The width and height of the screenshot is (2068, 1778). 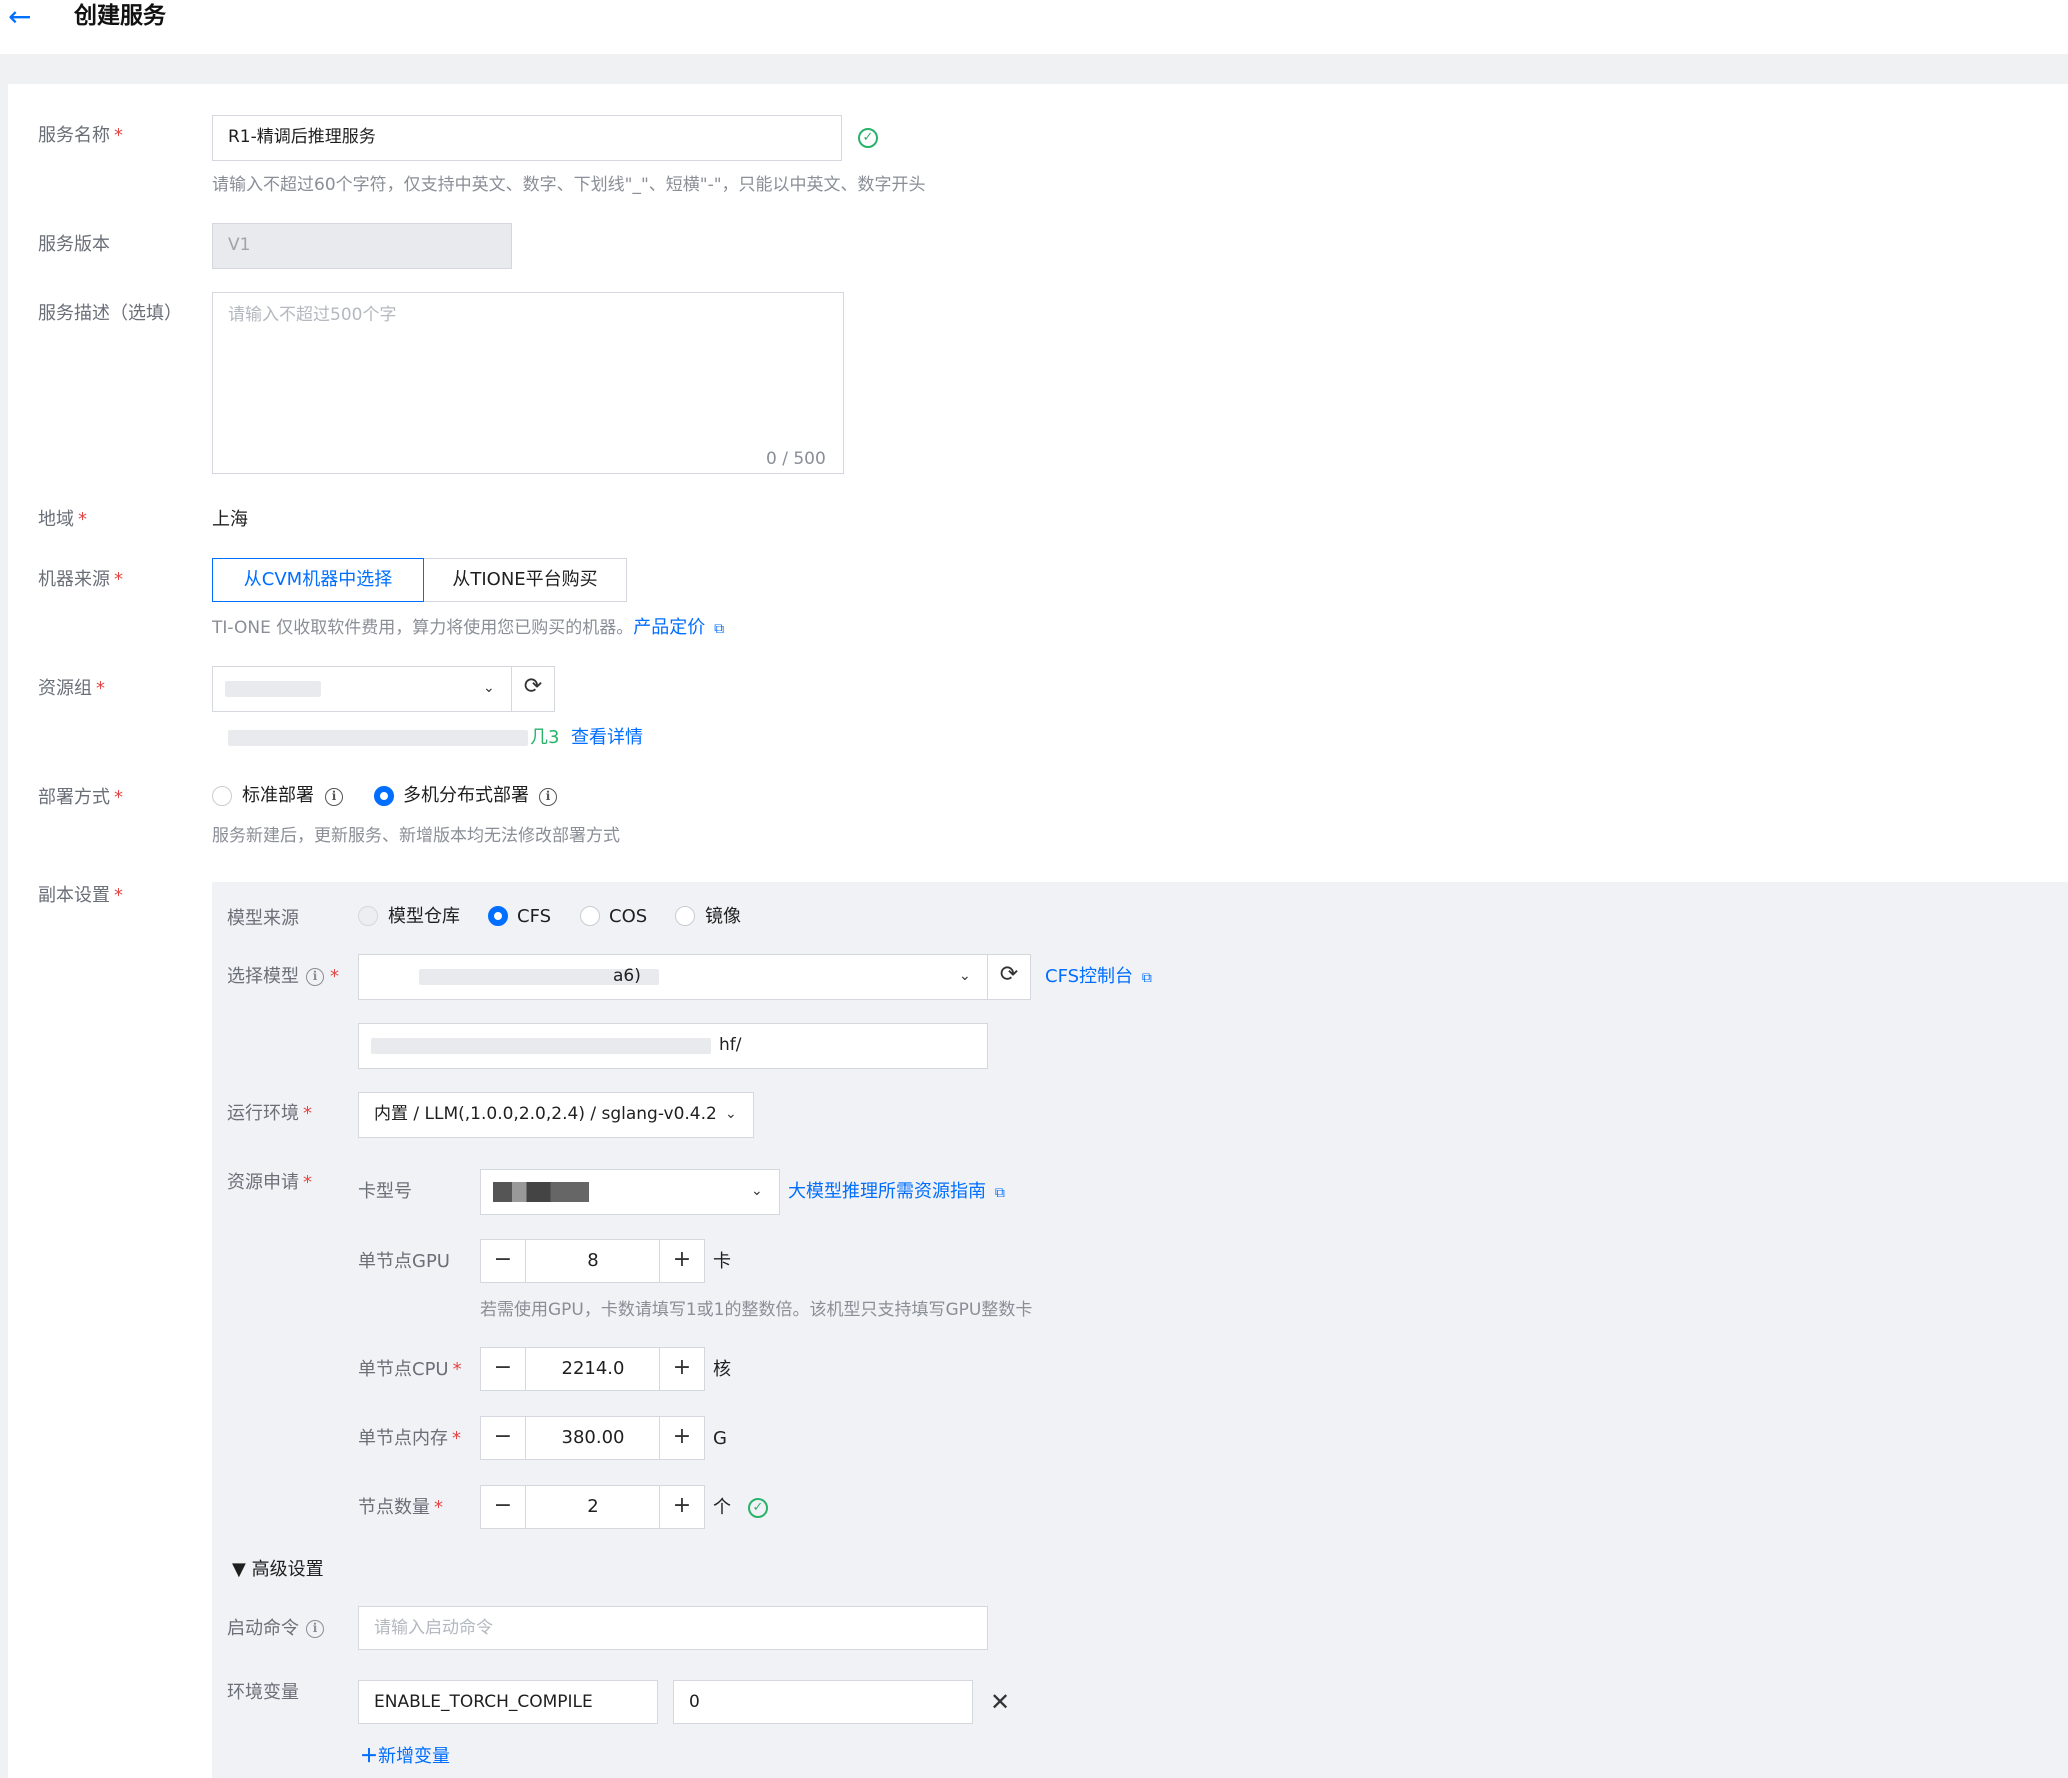 I want to click on machine-source-hint: TI-ONE 仅收取软件费用，算力将使用您已购买的机器。产品定价 ⧉, so click(x=468, y=627).